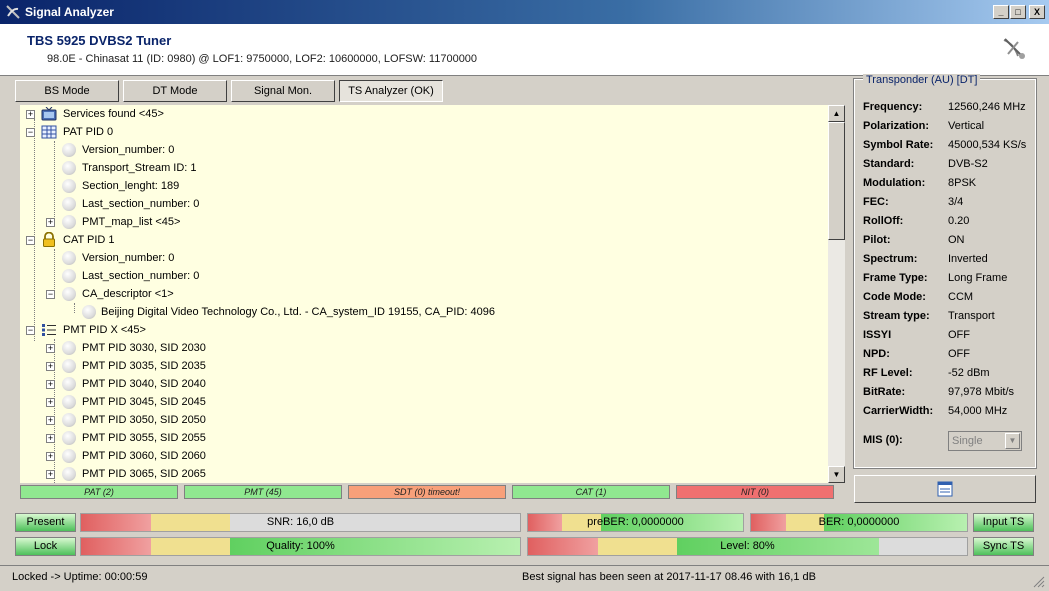 The image size is (1049, 591). What do you see at coordinates (962, 183) in the screenshot?
I see `transponder-value: 8PSK` at bounding box center [962, 183].